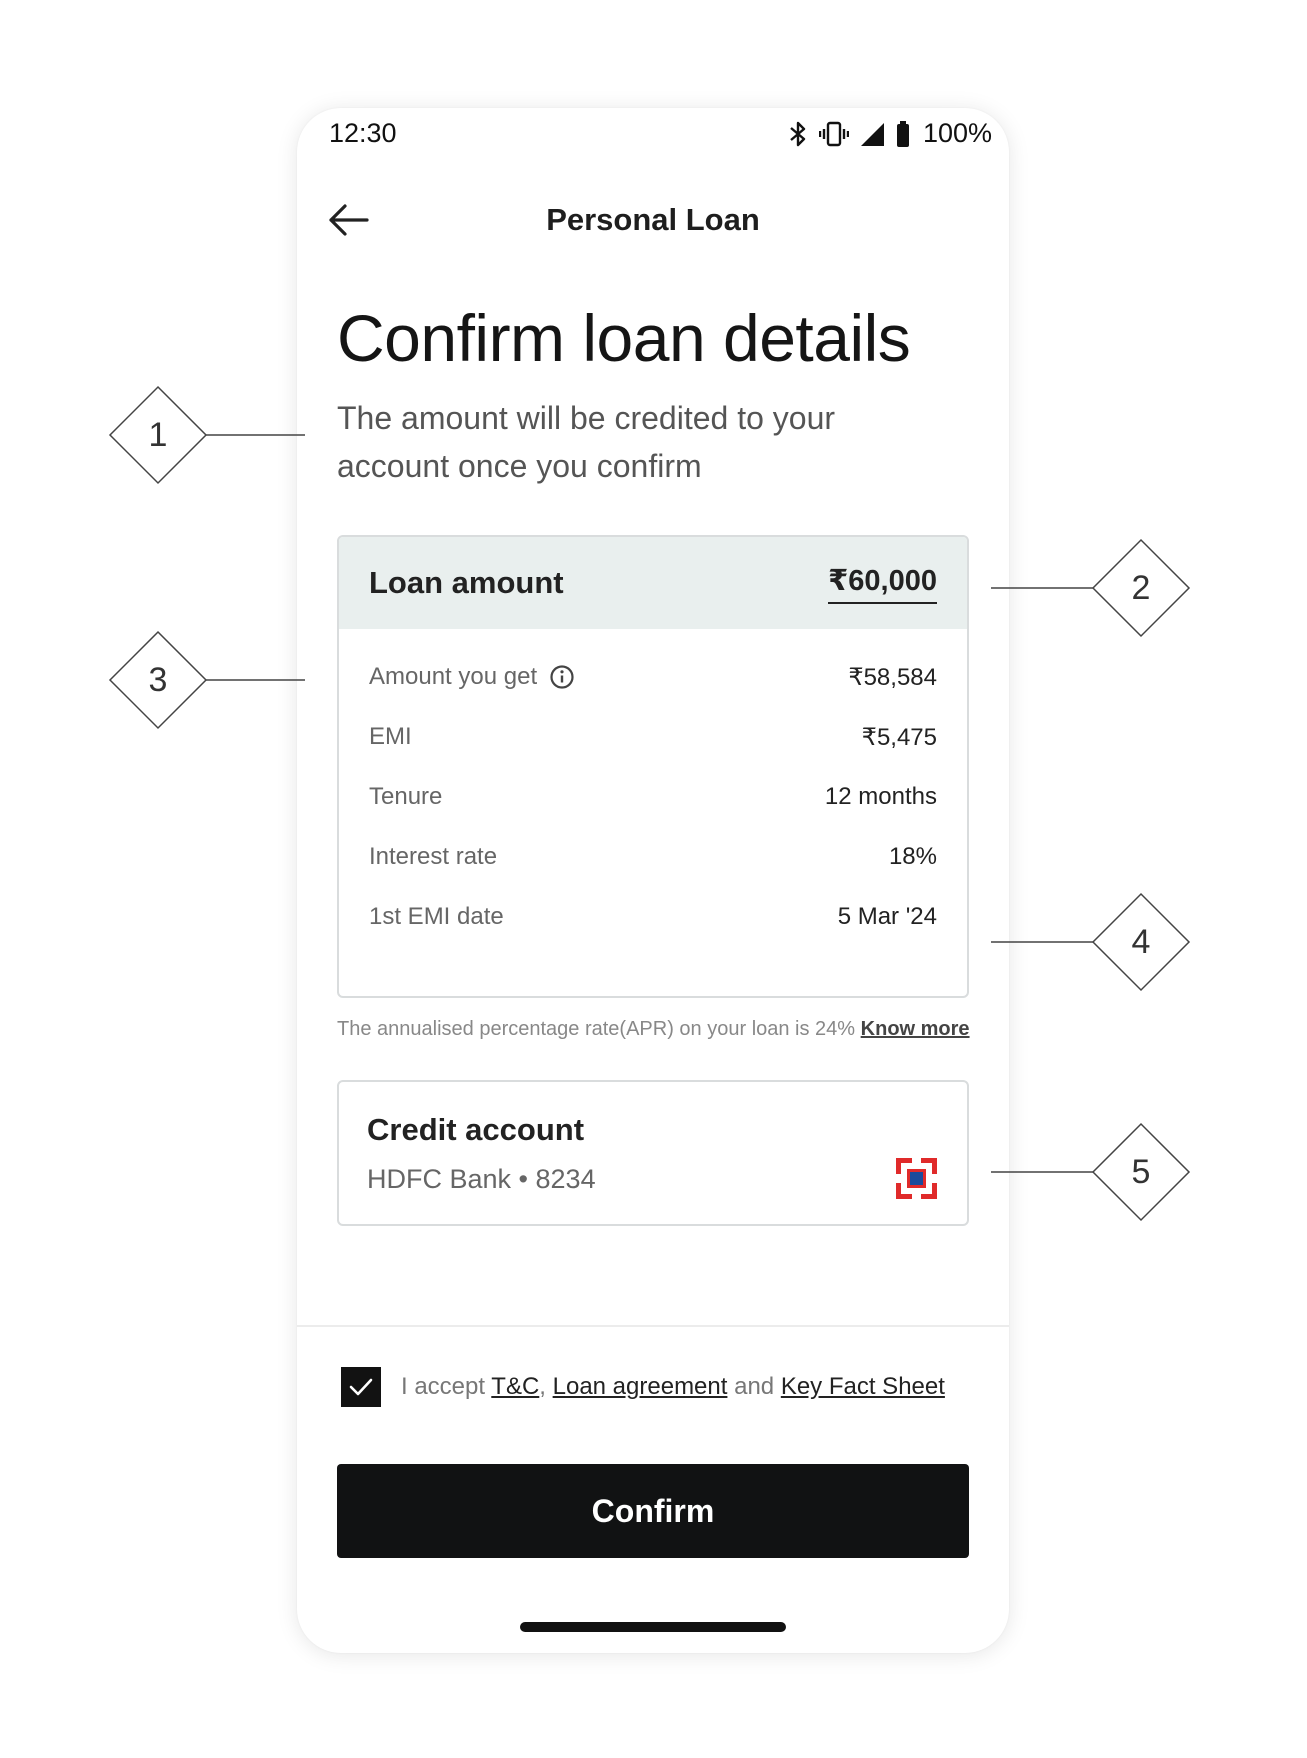  What do you see at coordinates (446, 1386) in the screenshot?
I see `consent-prefix: I accept` at bounding box center [446, 1386].